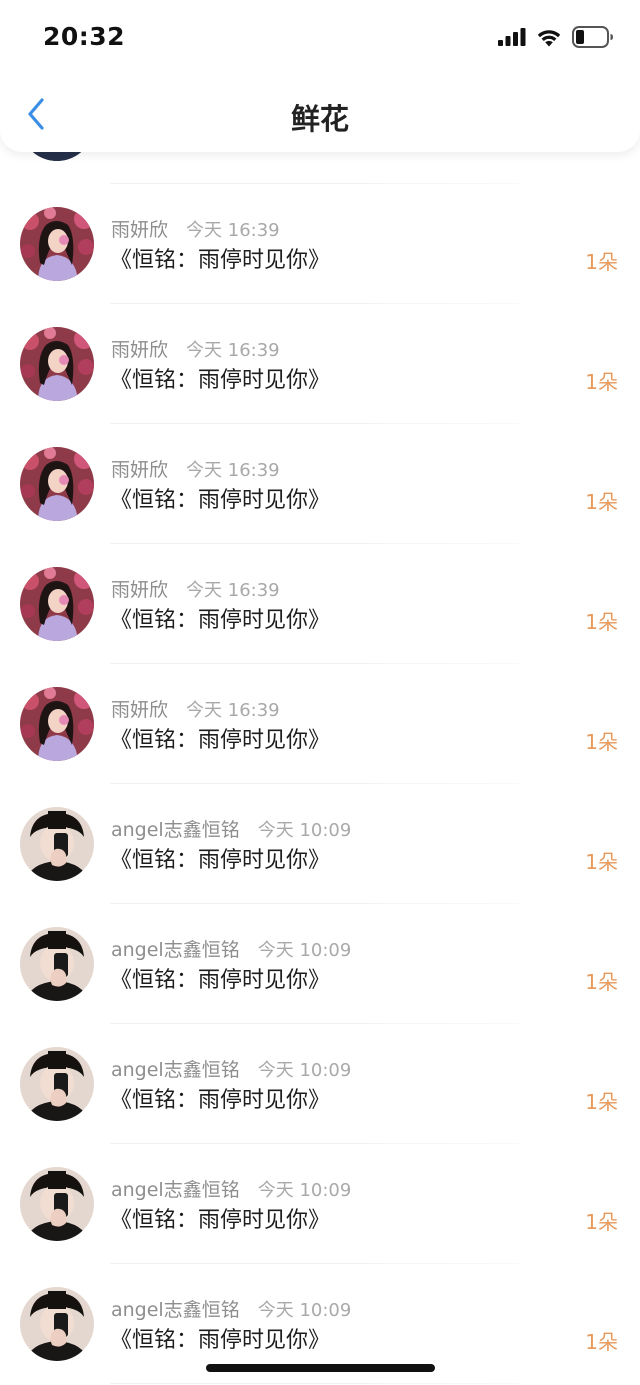 The width and height of the screenshot is (640, 1385). What do you see at coordinates (319, 119) in the screenshot?
I see `page-title: 鲜花` at bounding box center [319, 119].